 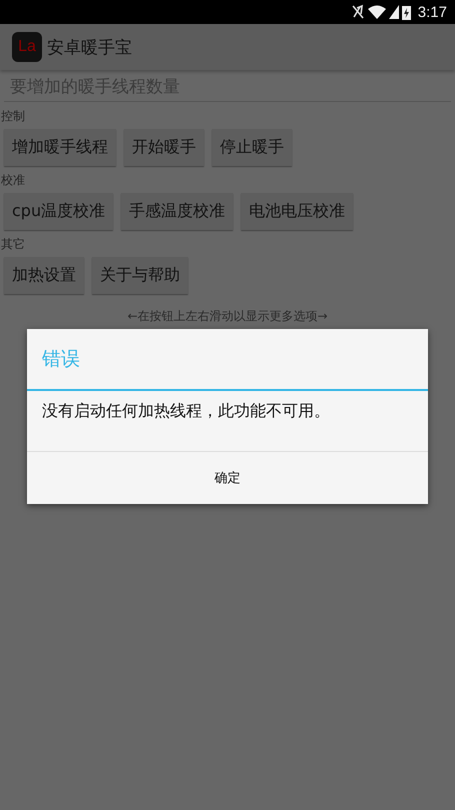 What do you see at coordinates (60, 147) in the screenshot?
I see `action-button: 增加暖手线程` at bounding box center [60, 147].